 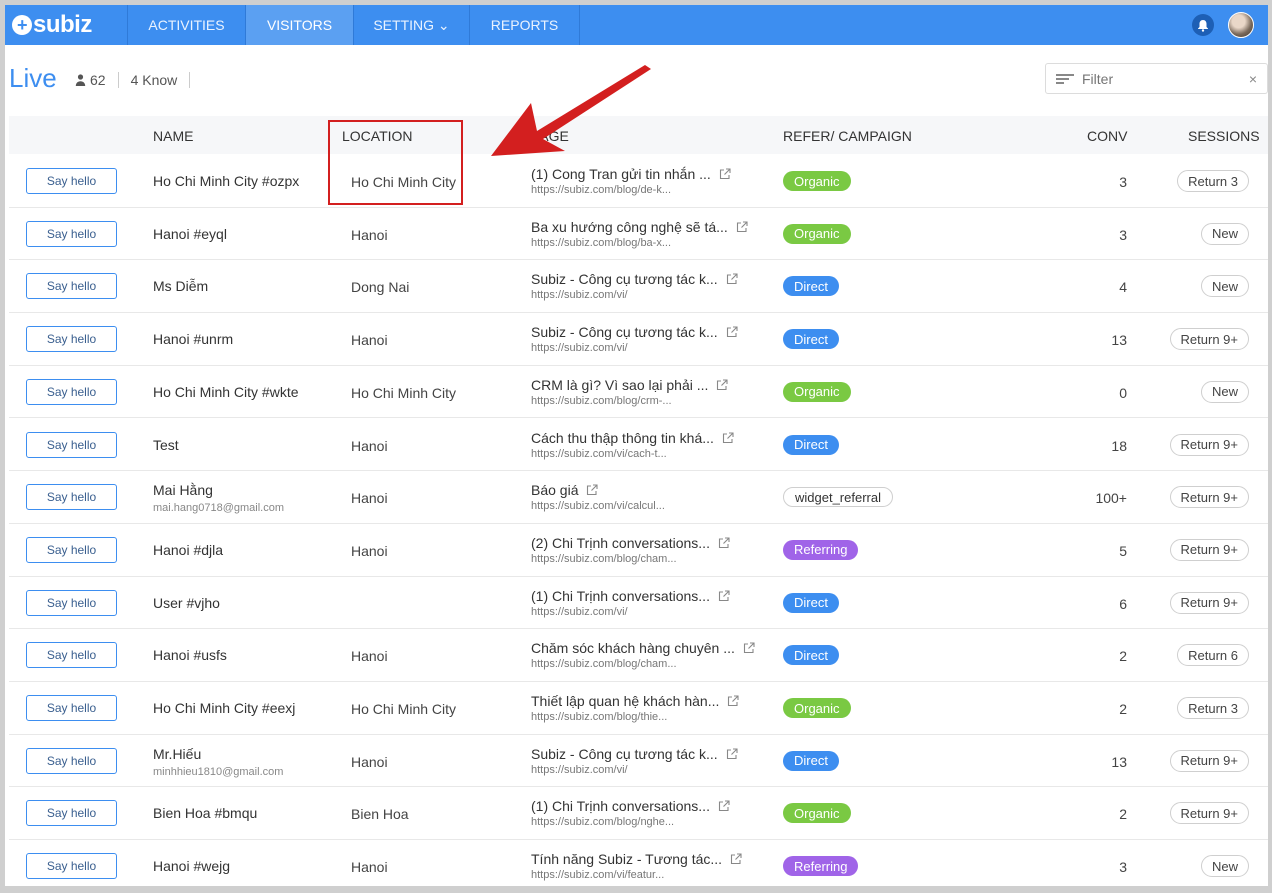 I want to click on clear-filter-icon: ×, so click(x=1253, y=79).